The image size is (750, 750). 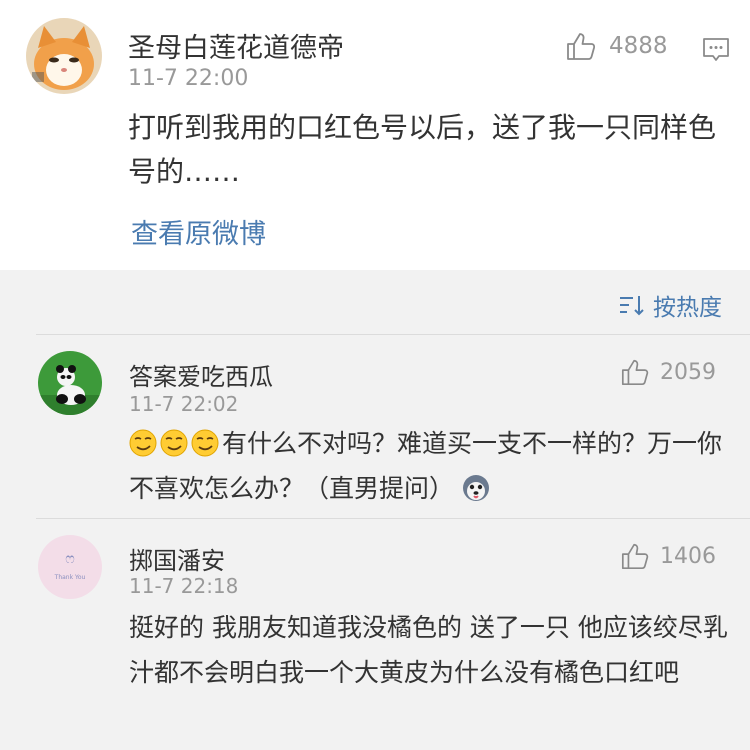 I want to click on like-button: 2059, so click(x=668, y=372).